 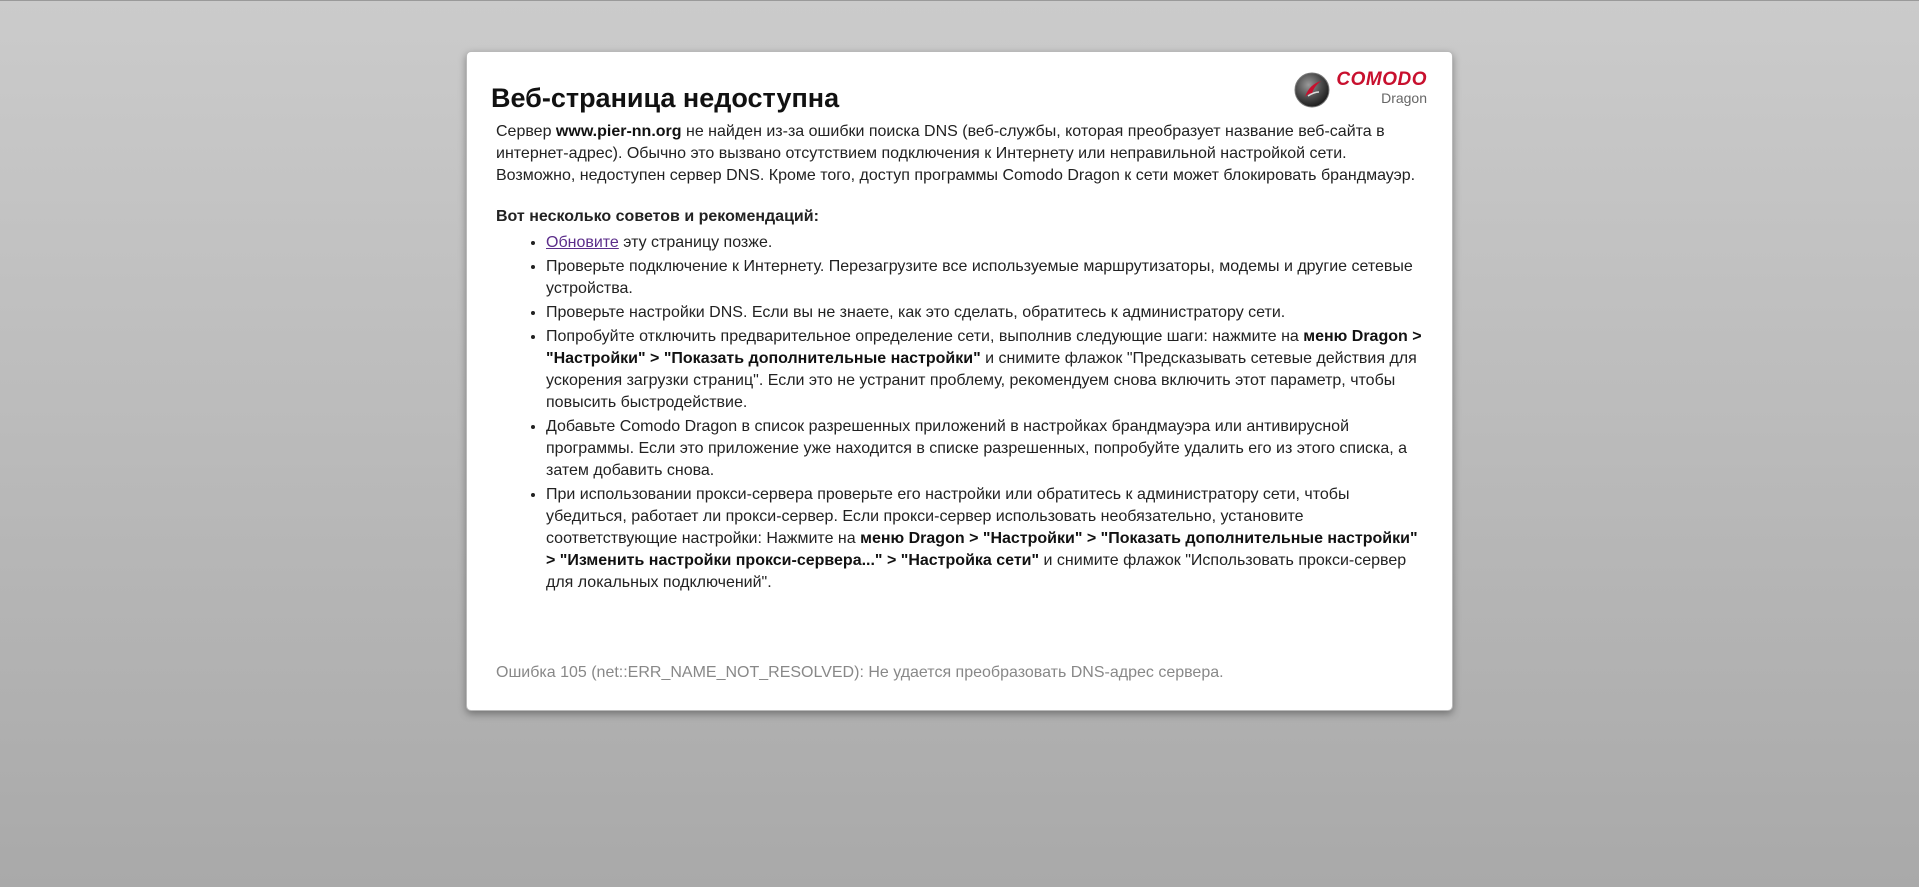 I want to click on dragon-logo-icon, so click(x=1312, y=90).